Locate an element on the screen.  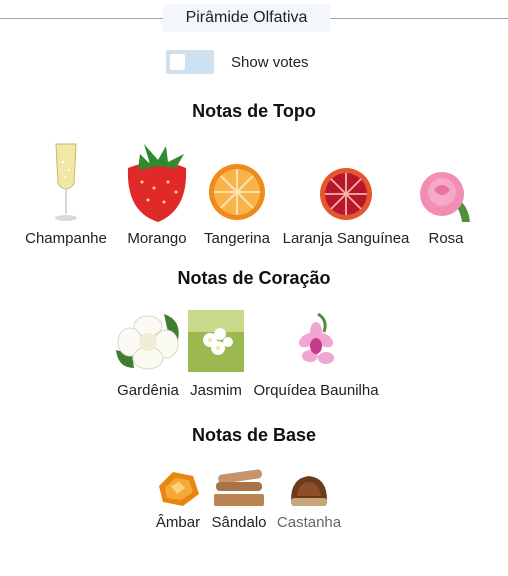
note-jasmim: Jasmim is located at coordinates (216, 354).